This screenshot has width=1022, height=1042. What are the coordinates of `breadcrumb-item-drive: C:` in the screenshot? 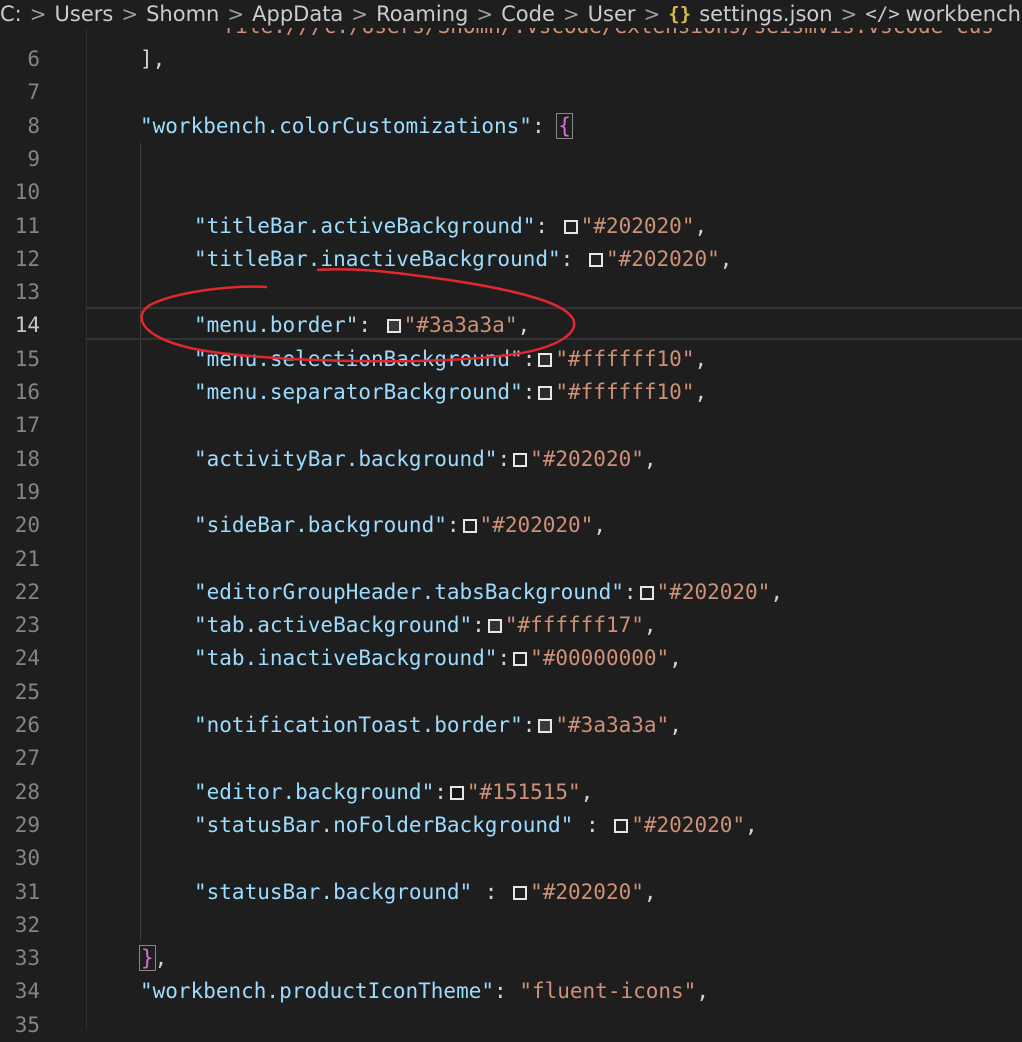 It's located at (11, 14).